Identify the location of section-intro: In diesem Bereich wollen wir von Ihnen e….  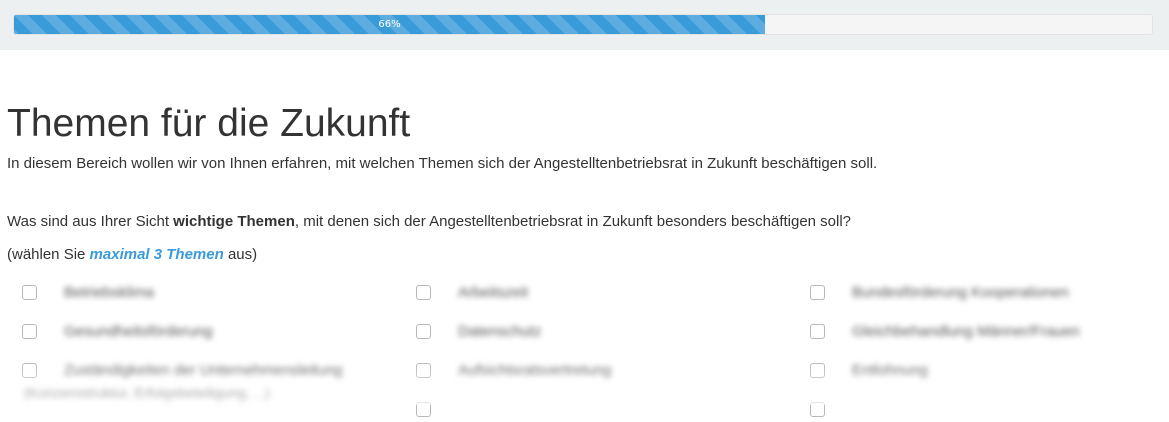
(442, 163).